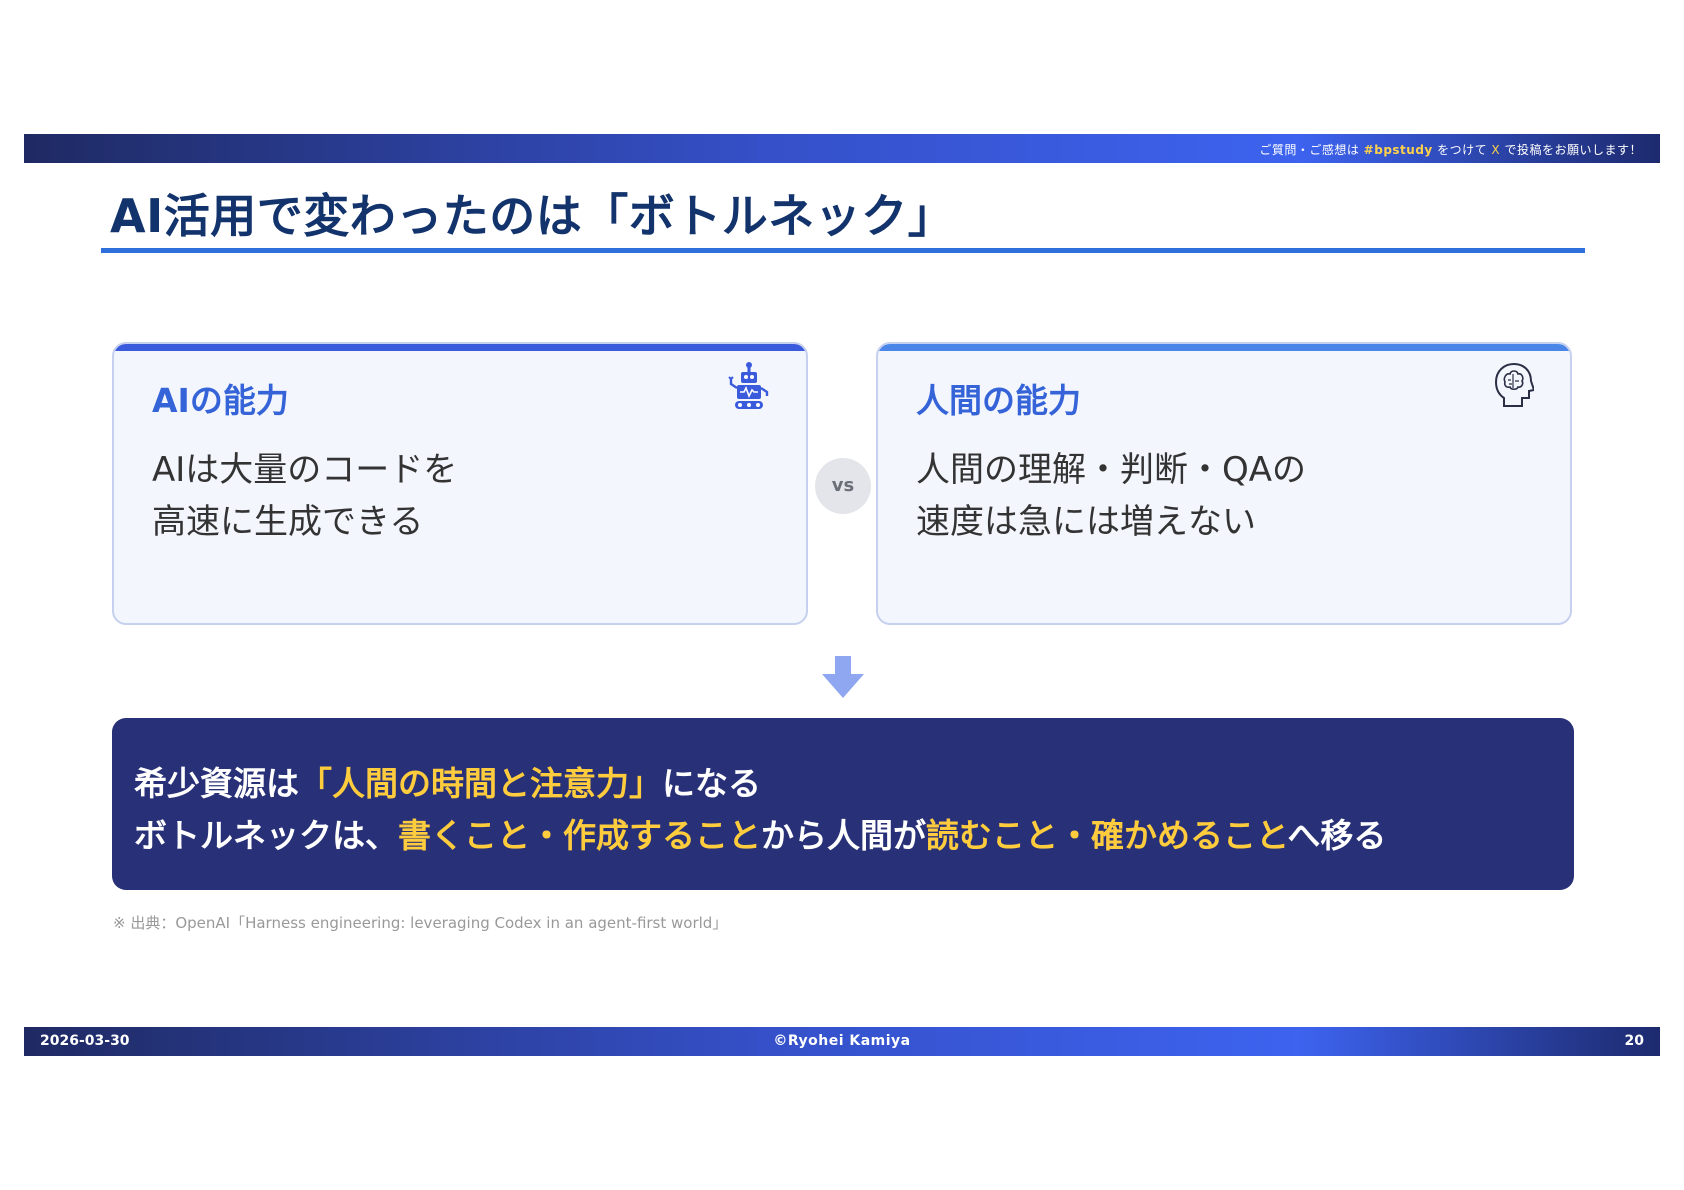 The height and width of the screenshot is (1190, 1684). I want to click on header-notice-suffix: で投稿をお願いします！, so click(1573, 150).